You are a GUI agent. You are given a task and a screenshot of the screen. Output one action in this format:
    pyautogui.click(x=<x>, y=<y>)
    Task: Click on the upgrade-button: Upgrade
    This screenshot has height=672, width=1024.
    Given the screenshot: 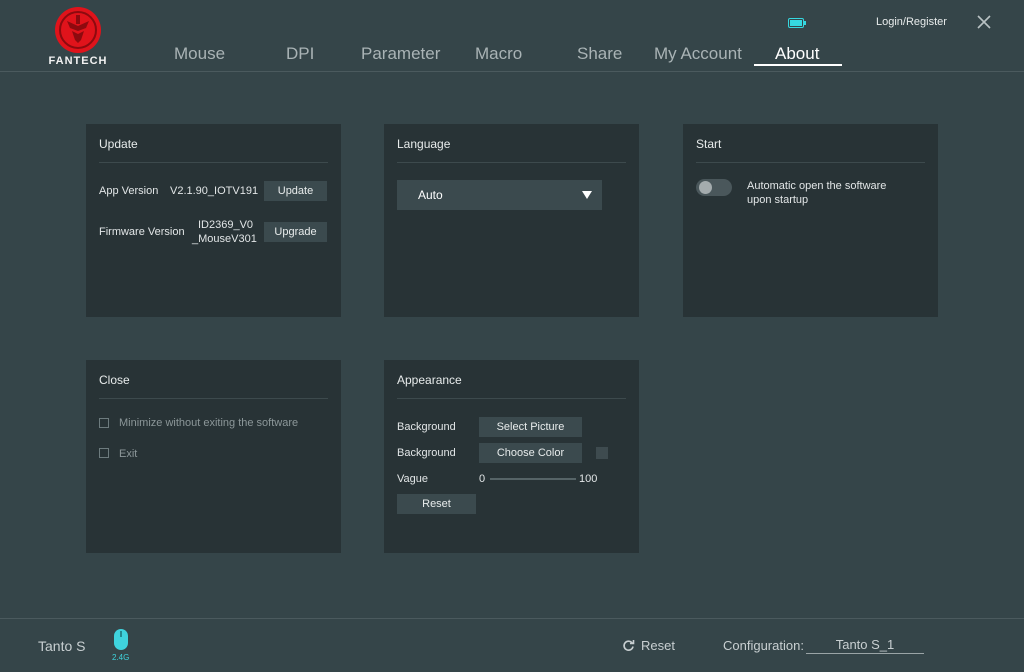 What is the action you would take?
    pyautogui.click(x=295, y=232)
    